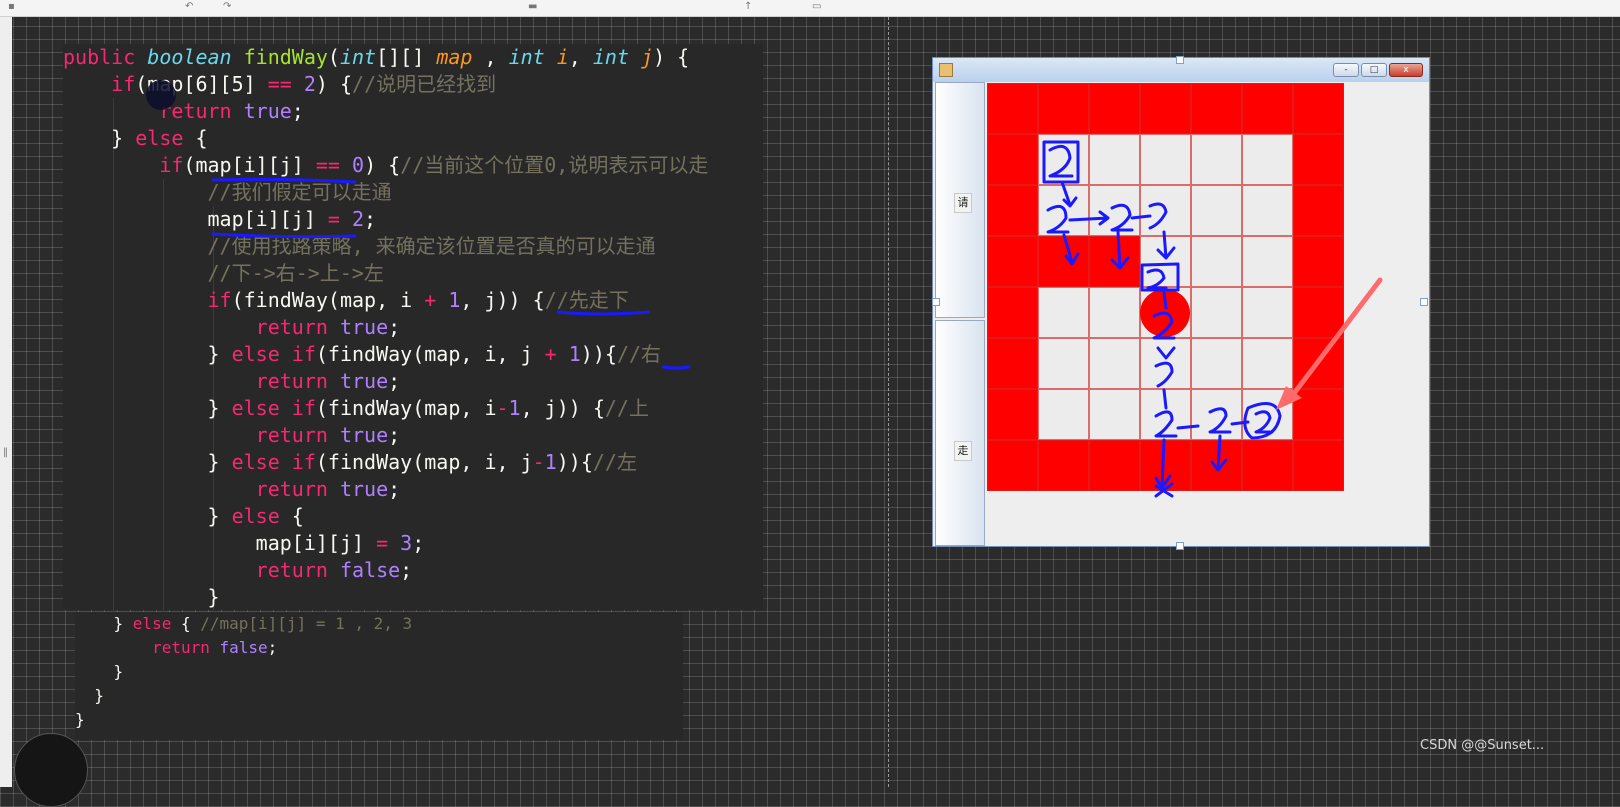 The width and height of the screenshot is (1620, 807). I want to click on shape-tool-icon: ▭, so click(816, 7).